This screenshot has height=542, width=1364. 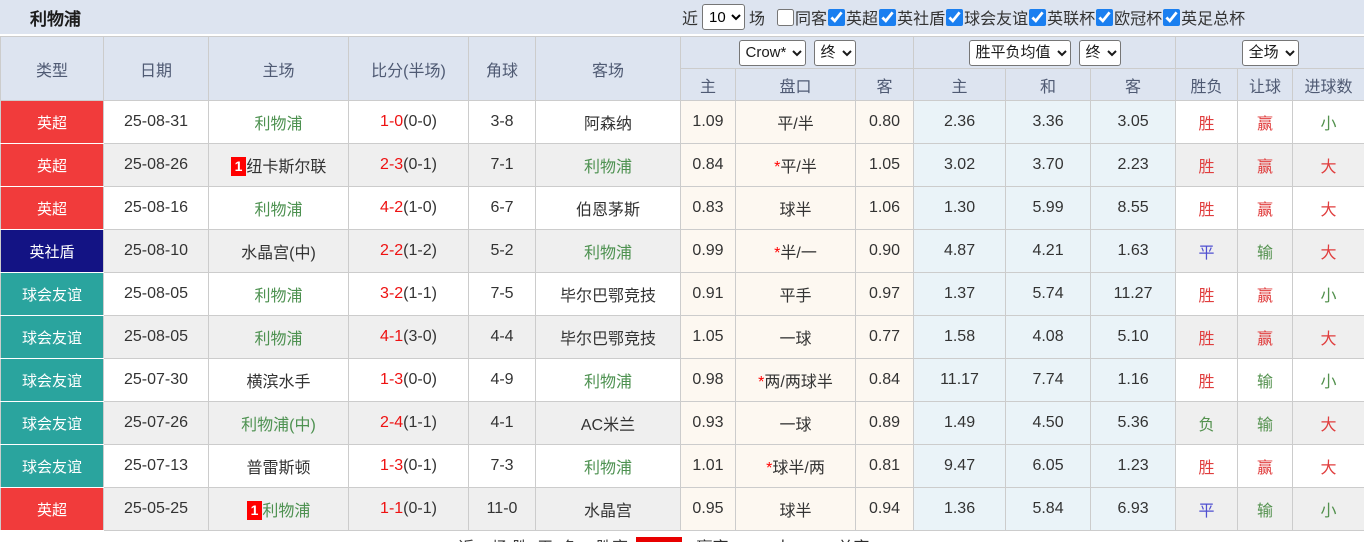 I want to click on corner-cell: 7-5, so click(x=502, y=294).